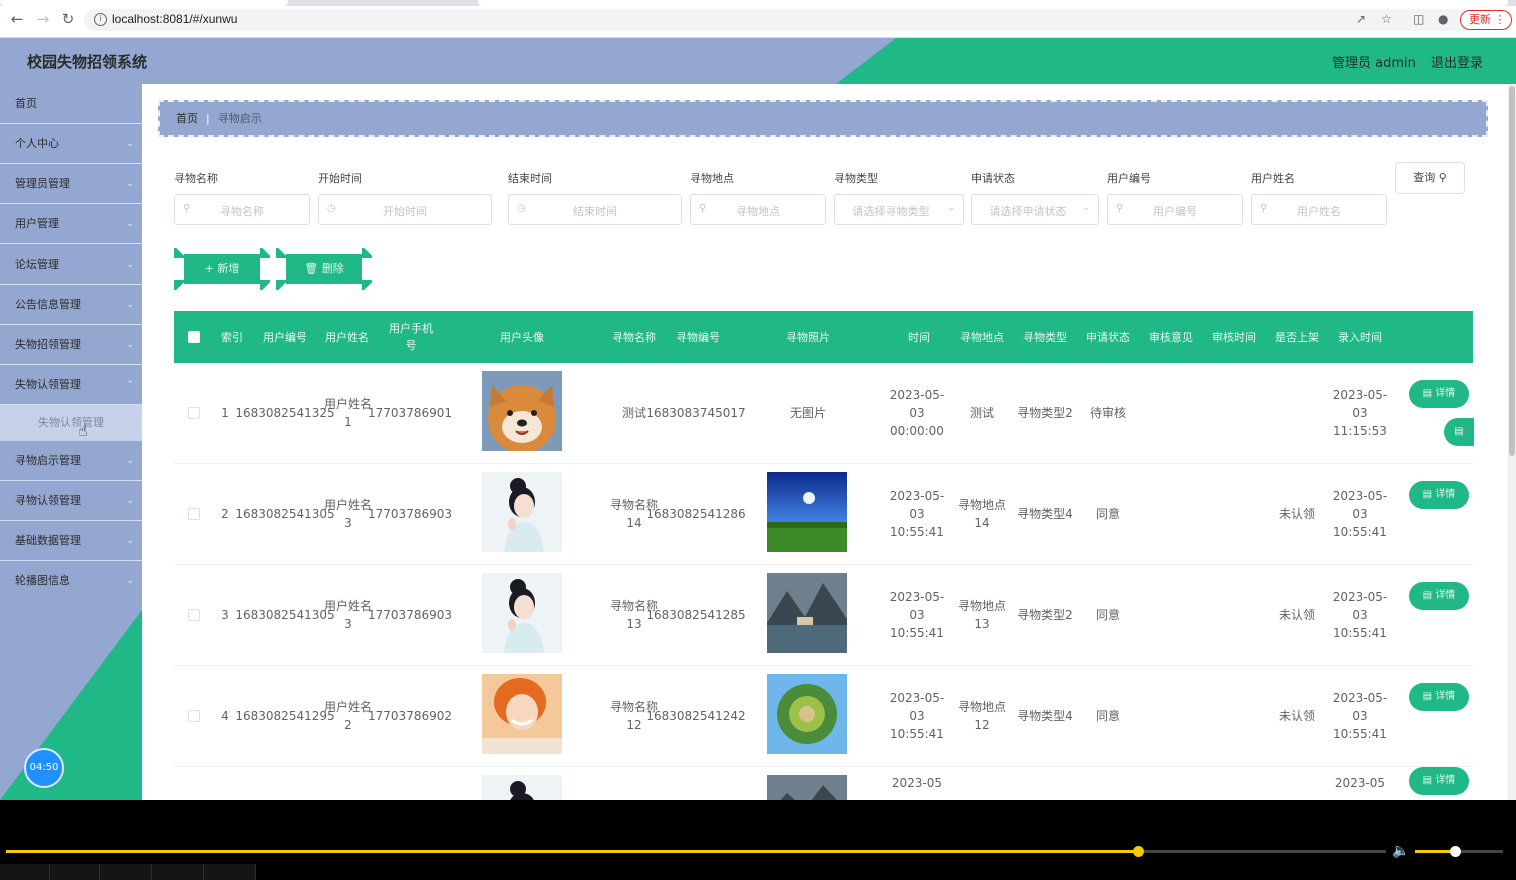 Image resolution: width=1516 pixels, height=880 pixels. I want to click on sidebar-item-base-data: 基础数据管理 ⌄, so click(71, 541).